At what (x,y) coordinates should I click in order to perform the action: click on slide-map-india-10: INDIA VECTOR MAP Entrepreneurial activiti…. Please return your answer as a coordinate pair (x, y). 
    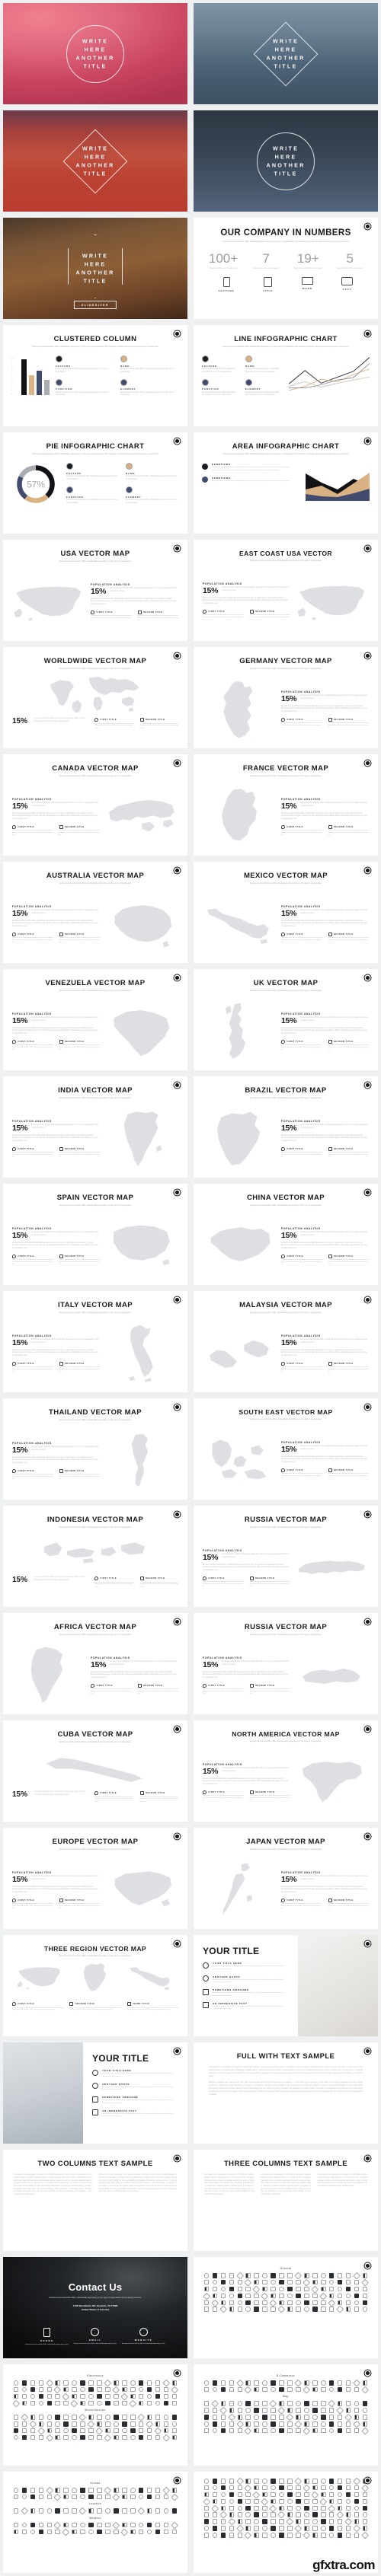
    Looking at the image, I should click on (95, 1127).